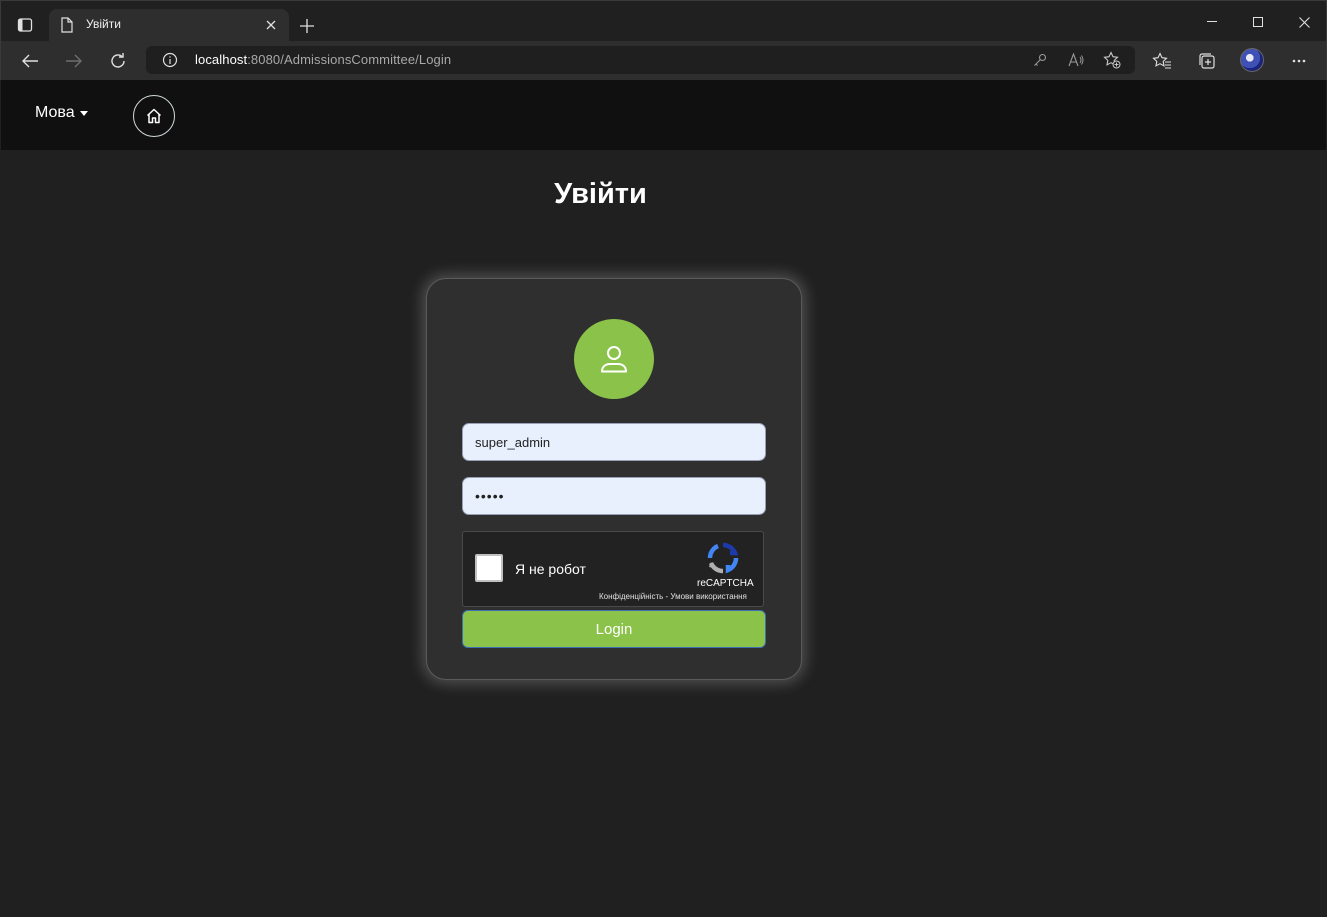 The image size is (1327, 917). Describe the element at coordinates (1076, 60) in the screenshot. I see `read-aloud-icon` at that location.